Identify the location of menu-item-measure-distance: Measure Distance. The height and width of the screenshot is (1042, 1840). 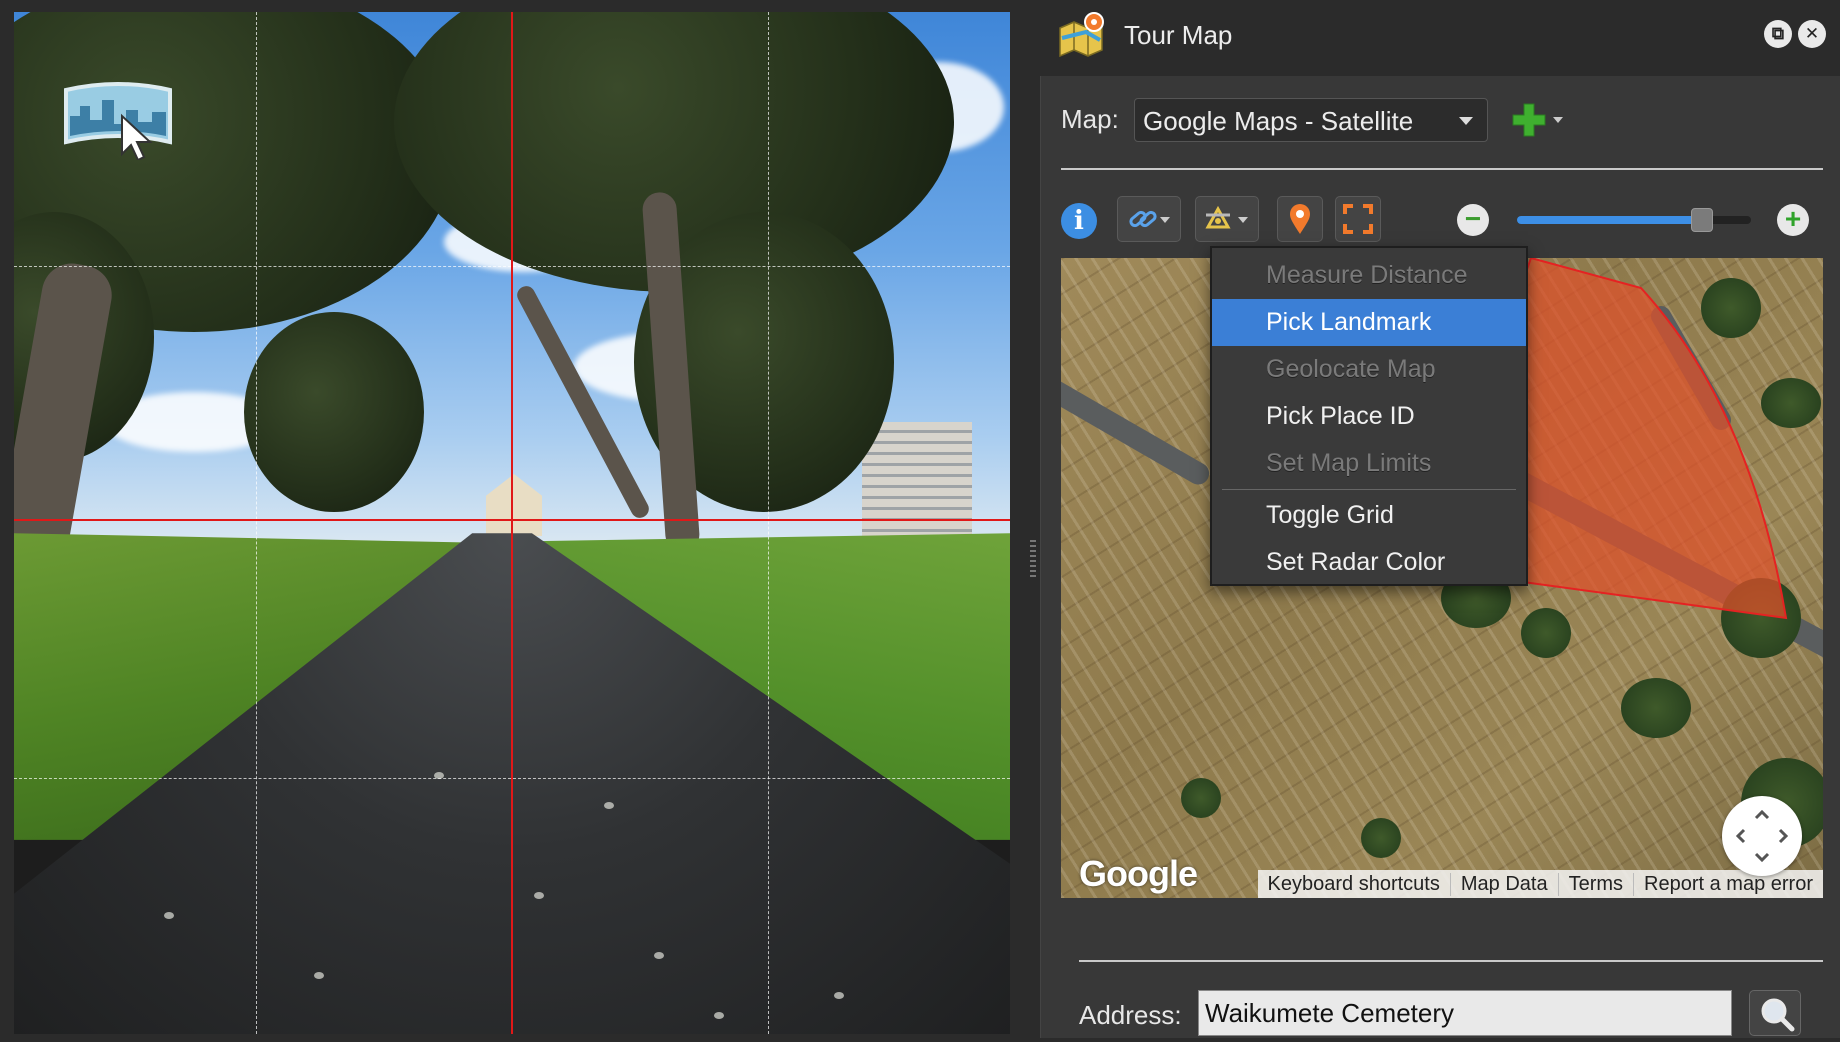
(1367, 275).